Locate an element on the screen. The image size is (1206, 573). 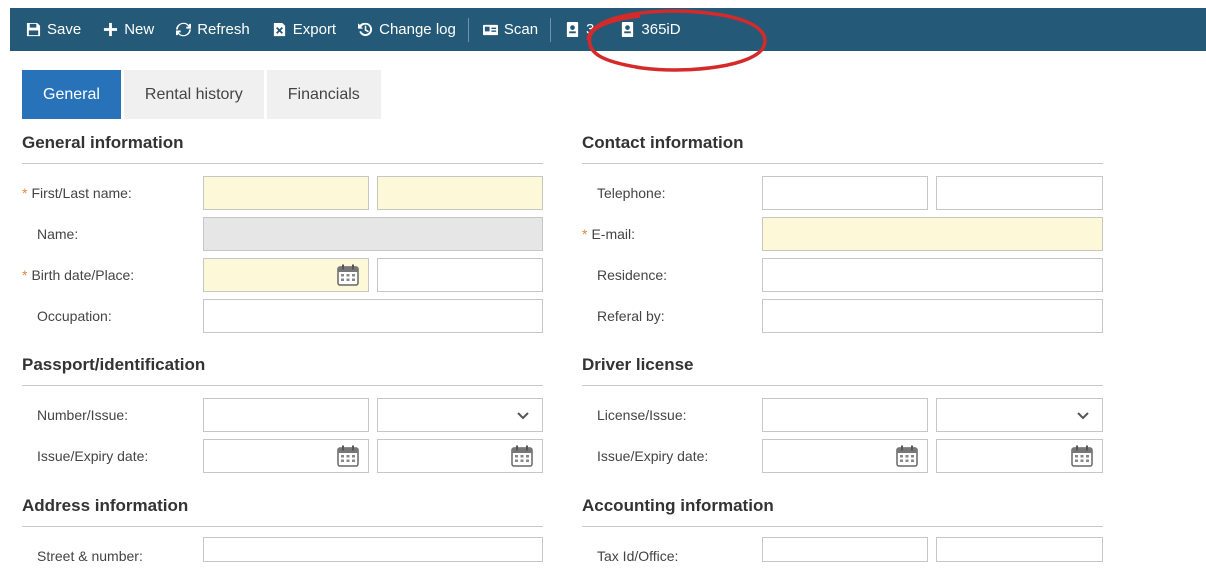
occupation-label: Occupation: is located at coordinates (74, 316).